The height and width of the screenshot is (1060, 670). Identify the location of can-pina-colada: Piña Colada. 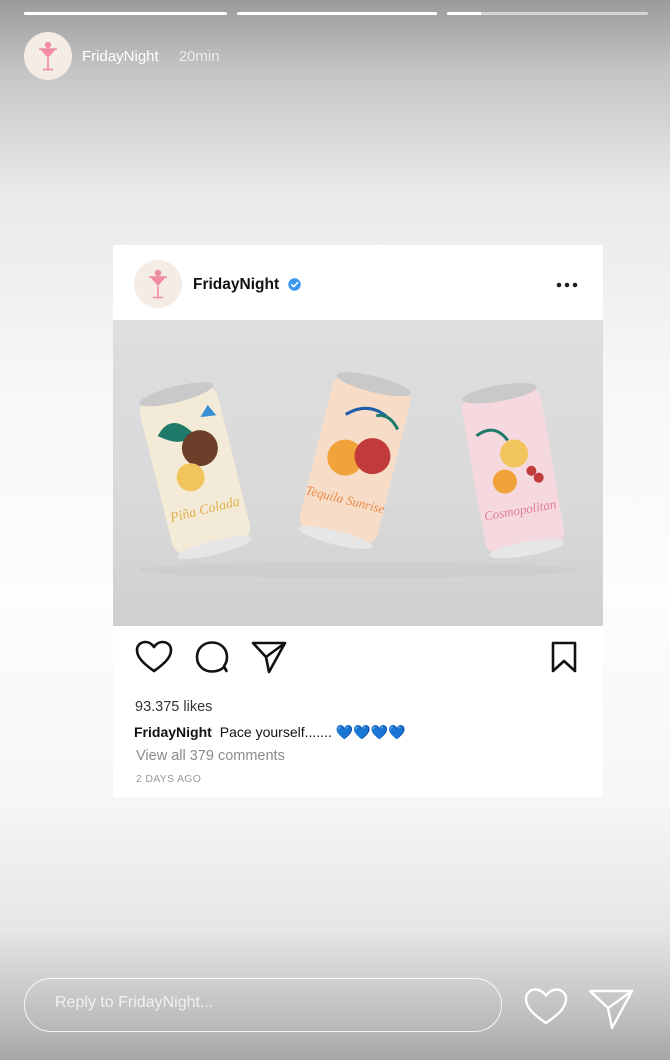
(195, 471).